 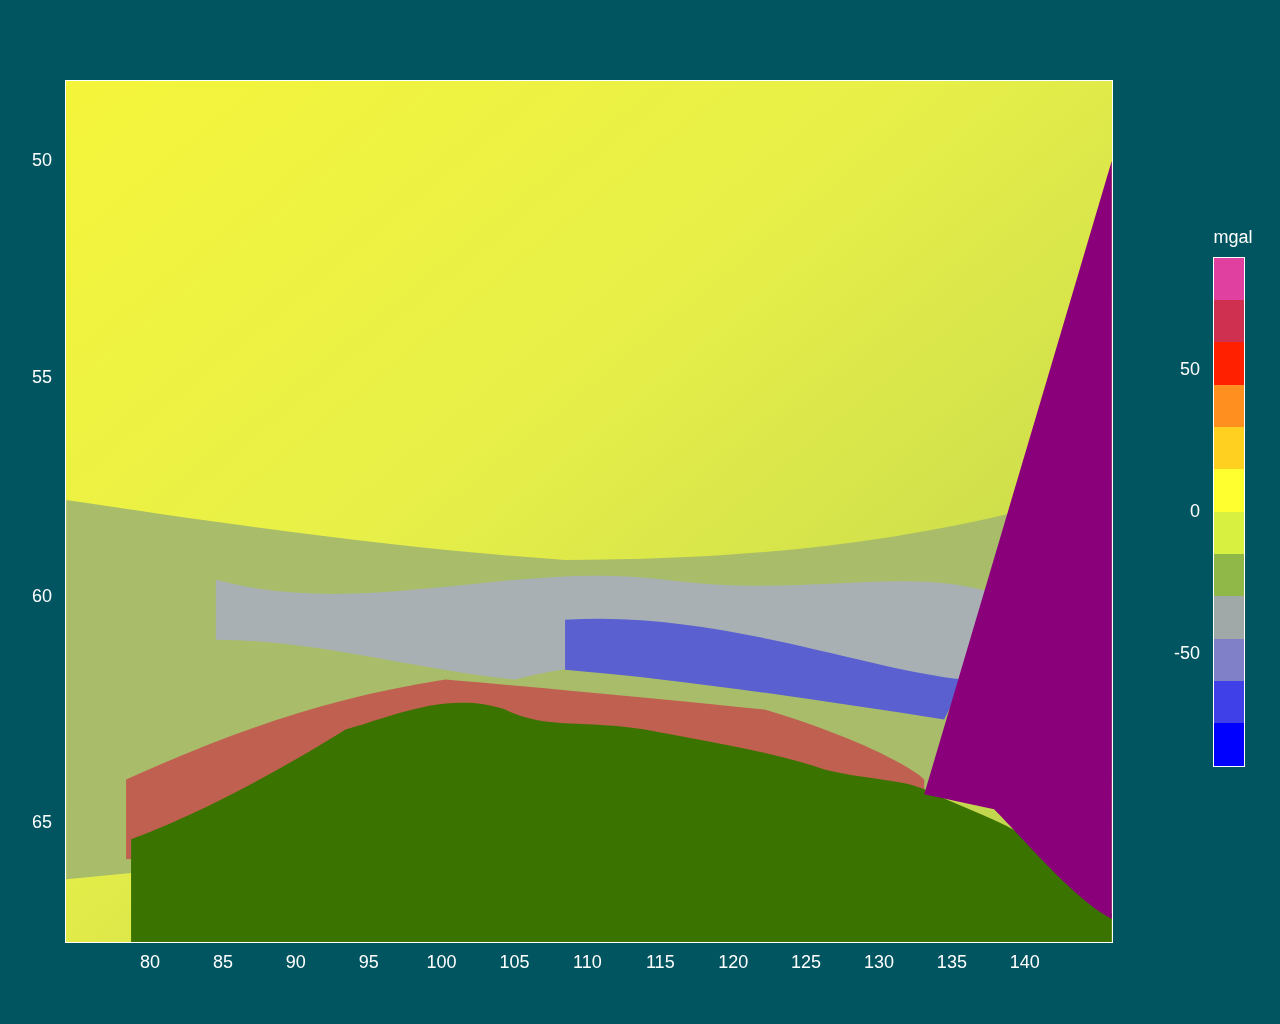 What do you see at coordinates (222, 962) in the screenshot?
I see `longitude-label: 85` at bounding box center [222, 962].